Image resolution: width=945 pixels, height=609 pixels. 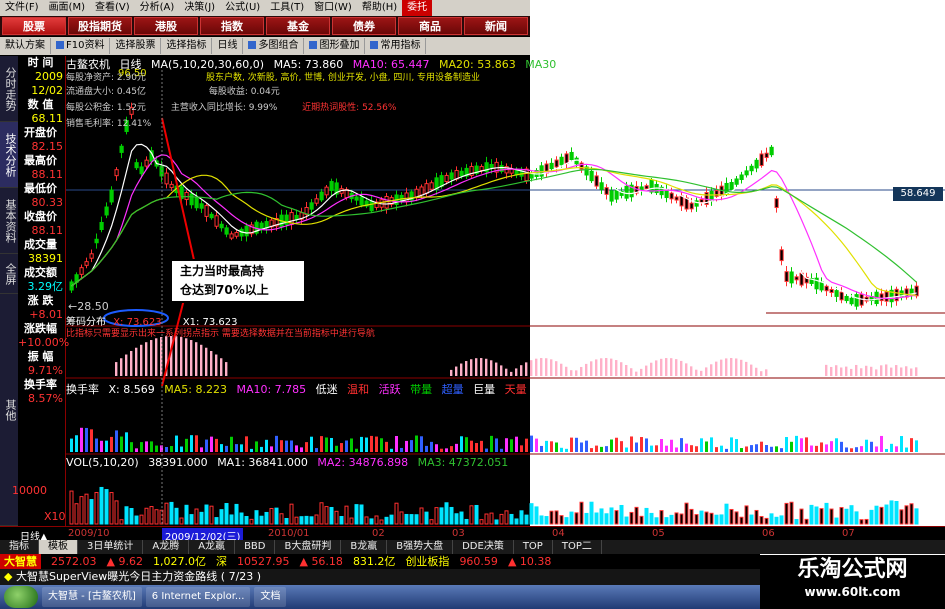 What do you see at coordinates (364, 547) in the screenshot?
I see `btab-b-longying: B龙嬴` at bounding box center [364, 547].